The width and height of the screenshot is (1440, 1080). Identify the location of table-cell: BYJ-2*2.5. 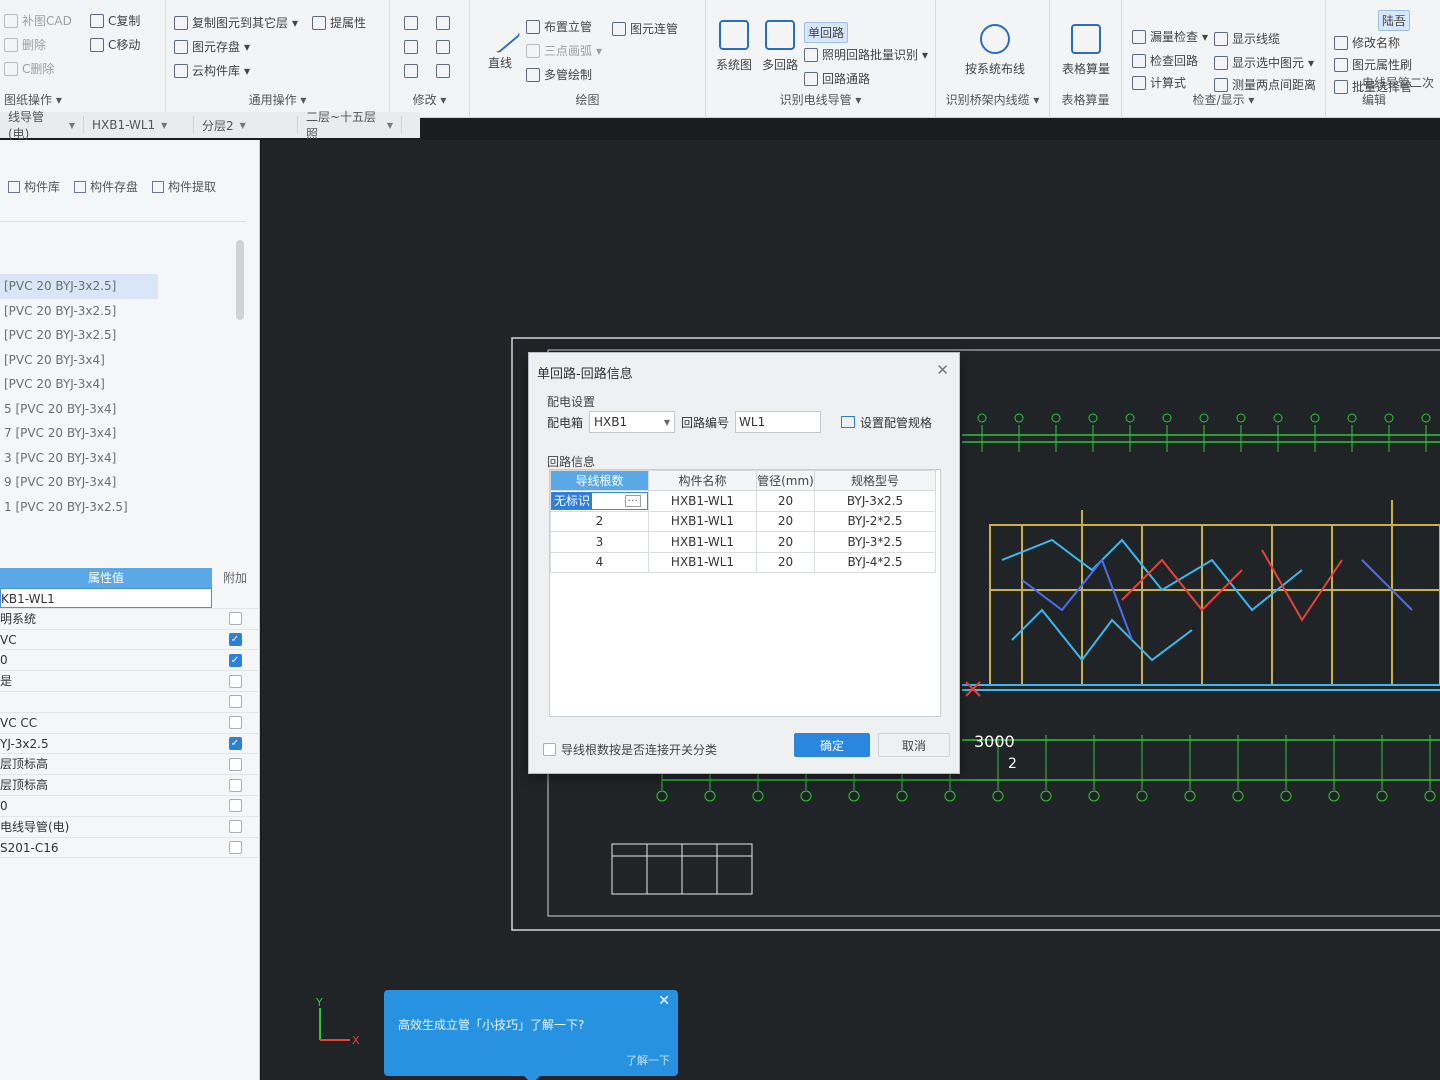
(875, 521).